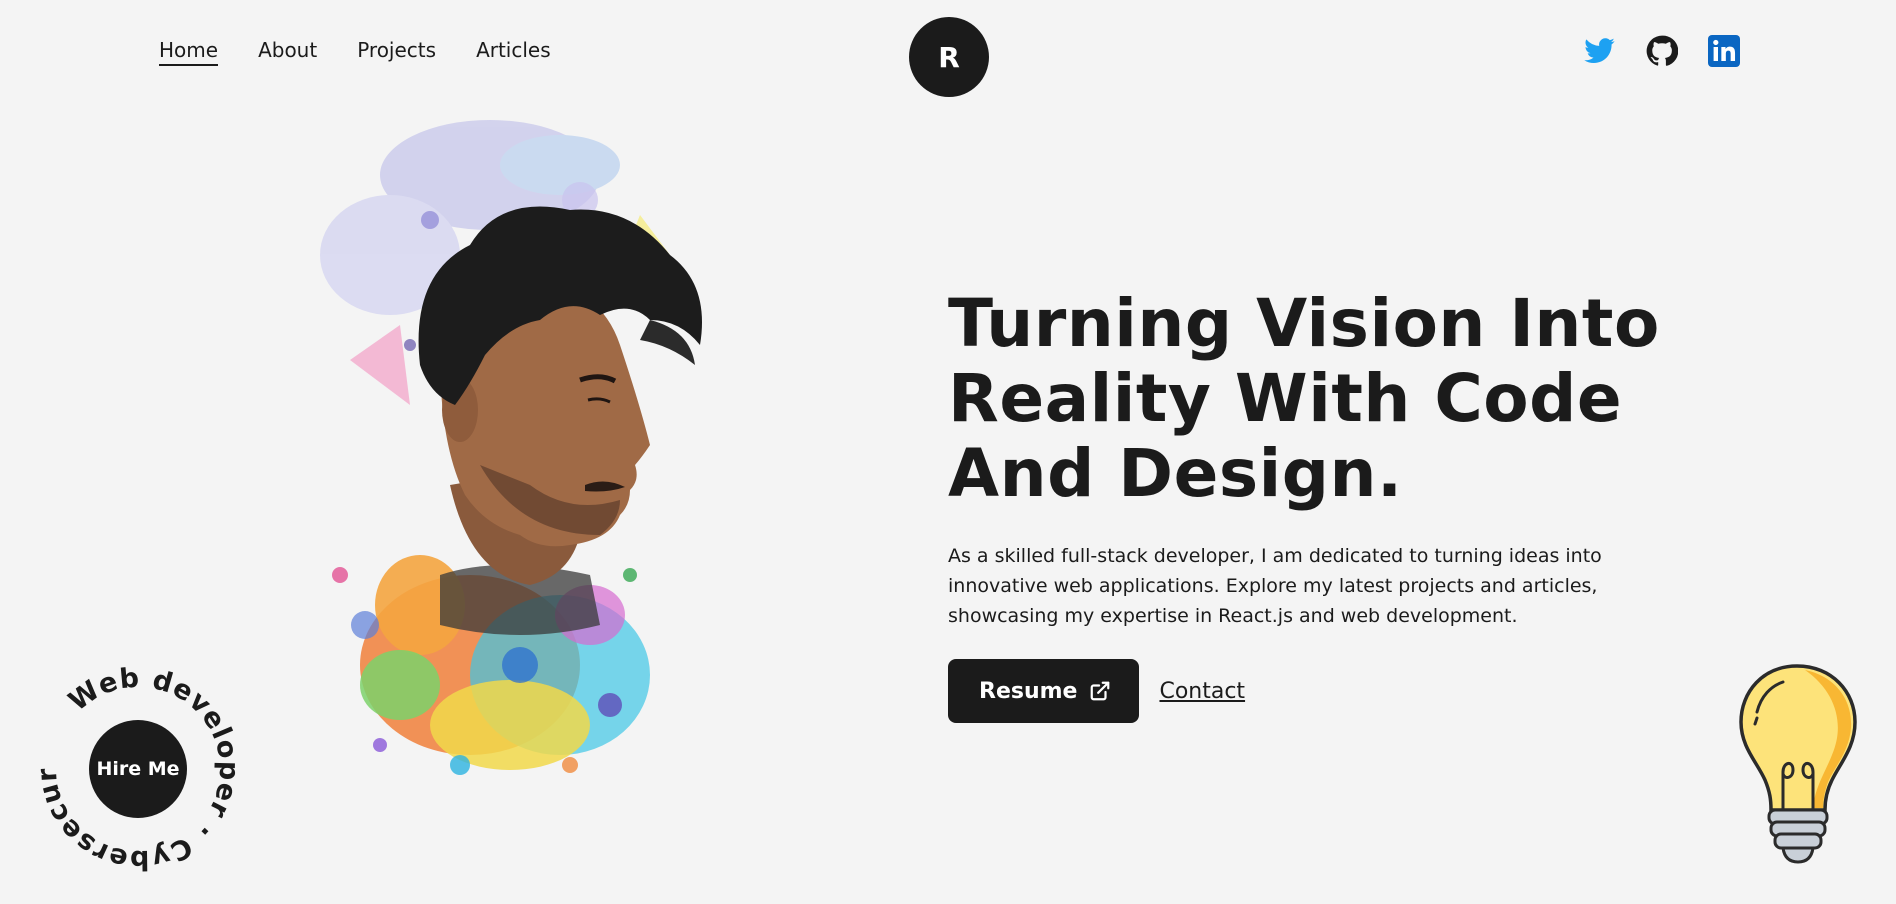  What do you see at coordinates (1202, 691) in the screenshot?
I see `contact-link: Contact` at bounding box center [1202, 691].